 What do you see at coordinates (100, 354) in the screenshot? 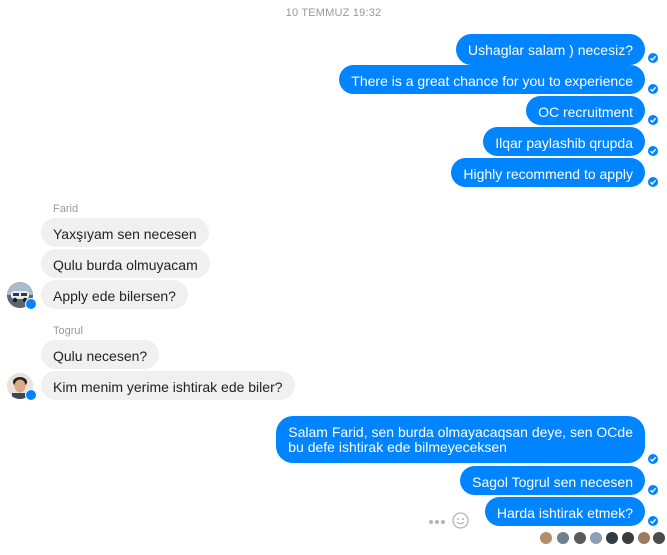
I see `incoming-message: Qulu necesen?` at bounding box center [100, 354].